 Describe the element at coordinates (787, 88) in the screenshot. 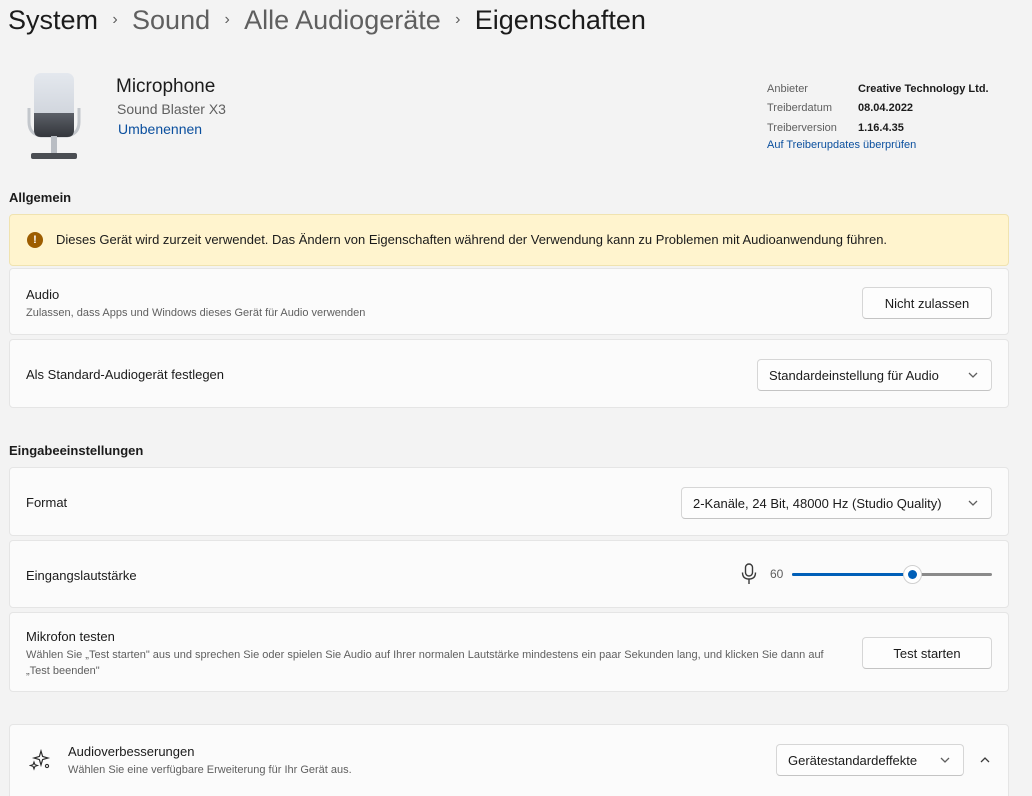

I see `driver-vendor-label: Anbieter` at that location.